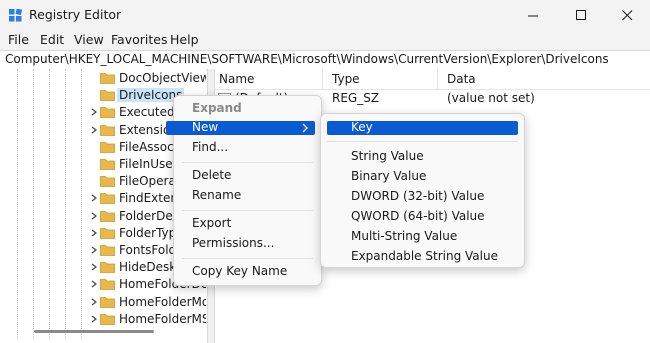 The height and width of the screenshot is (343, 650). Describe the element at coordinates (162, 301) in the screenshot. I see `tree-item-label: HomeFolderMobile` at that location.